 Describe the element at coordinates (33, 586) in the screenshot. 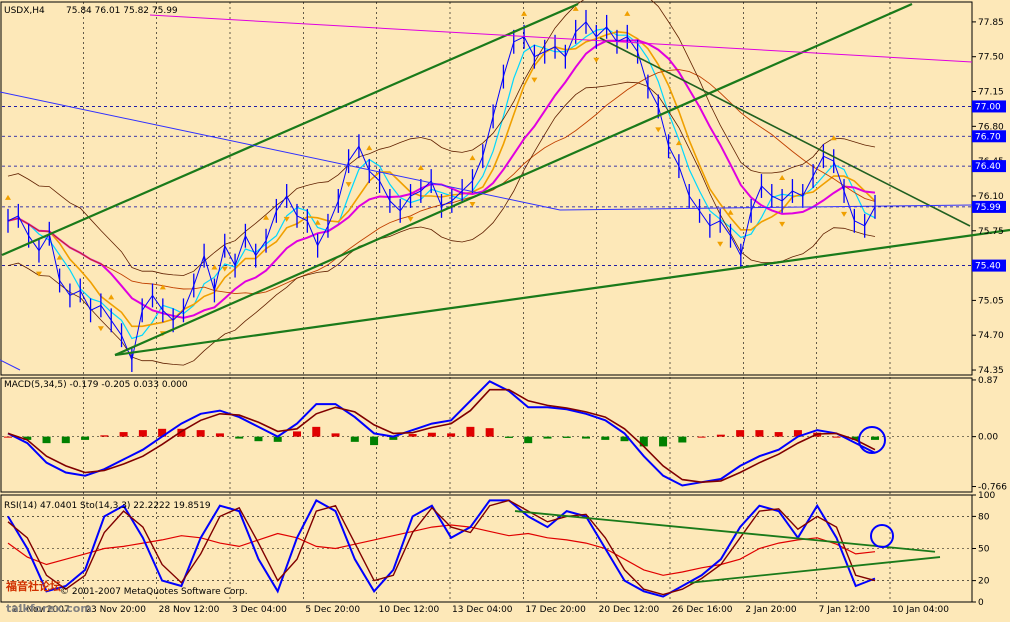

I see `watermark-chinese: 福音社论坛` at that location.